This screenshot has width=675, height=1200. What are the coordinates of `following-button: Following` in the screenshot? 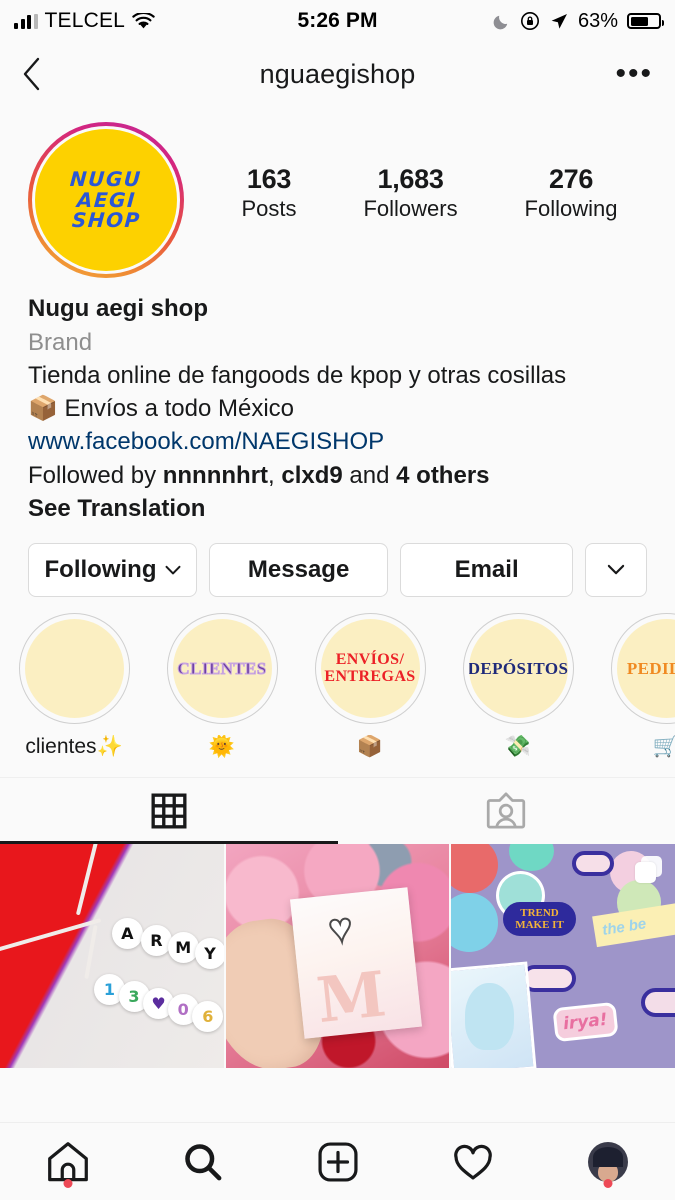 It's located at (113, 570).